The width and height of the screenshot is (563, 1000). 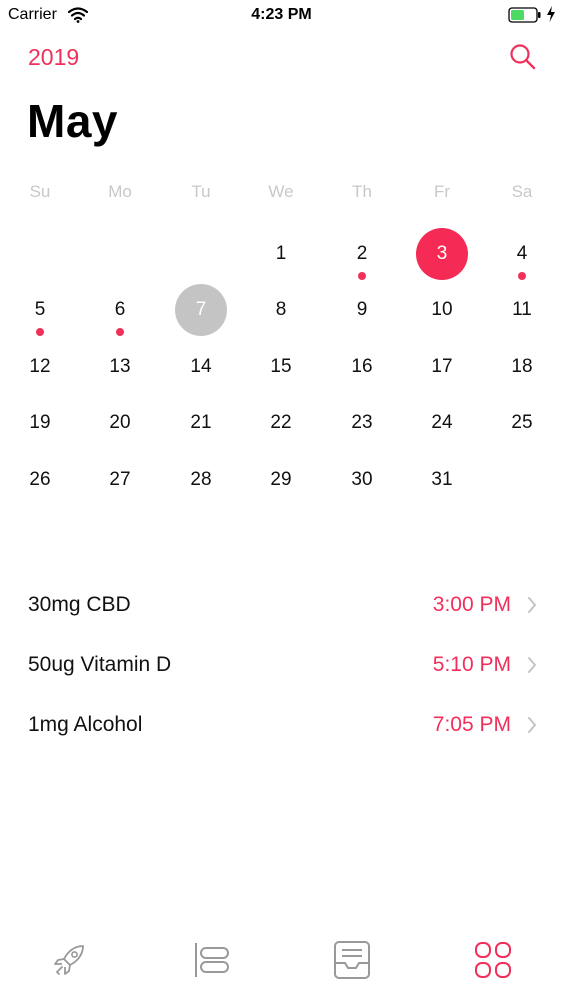 I want to click on dose-row: 50ug Vitamin D 5:10 PM, so click(x=281, y=667).